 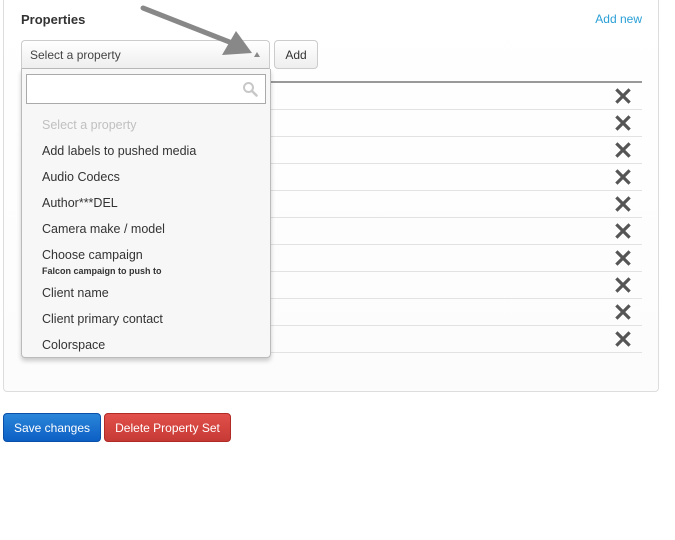 I want to click on dropdown-option-placeholder: Select a property, so click(x=89, y=125).